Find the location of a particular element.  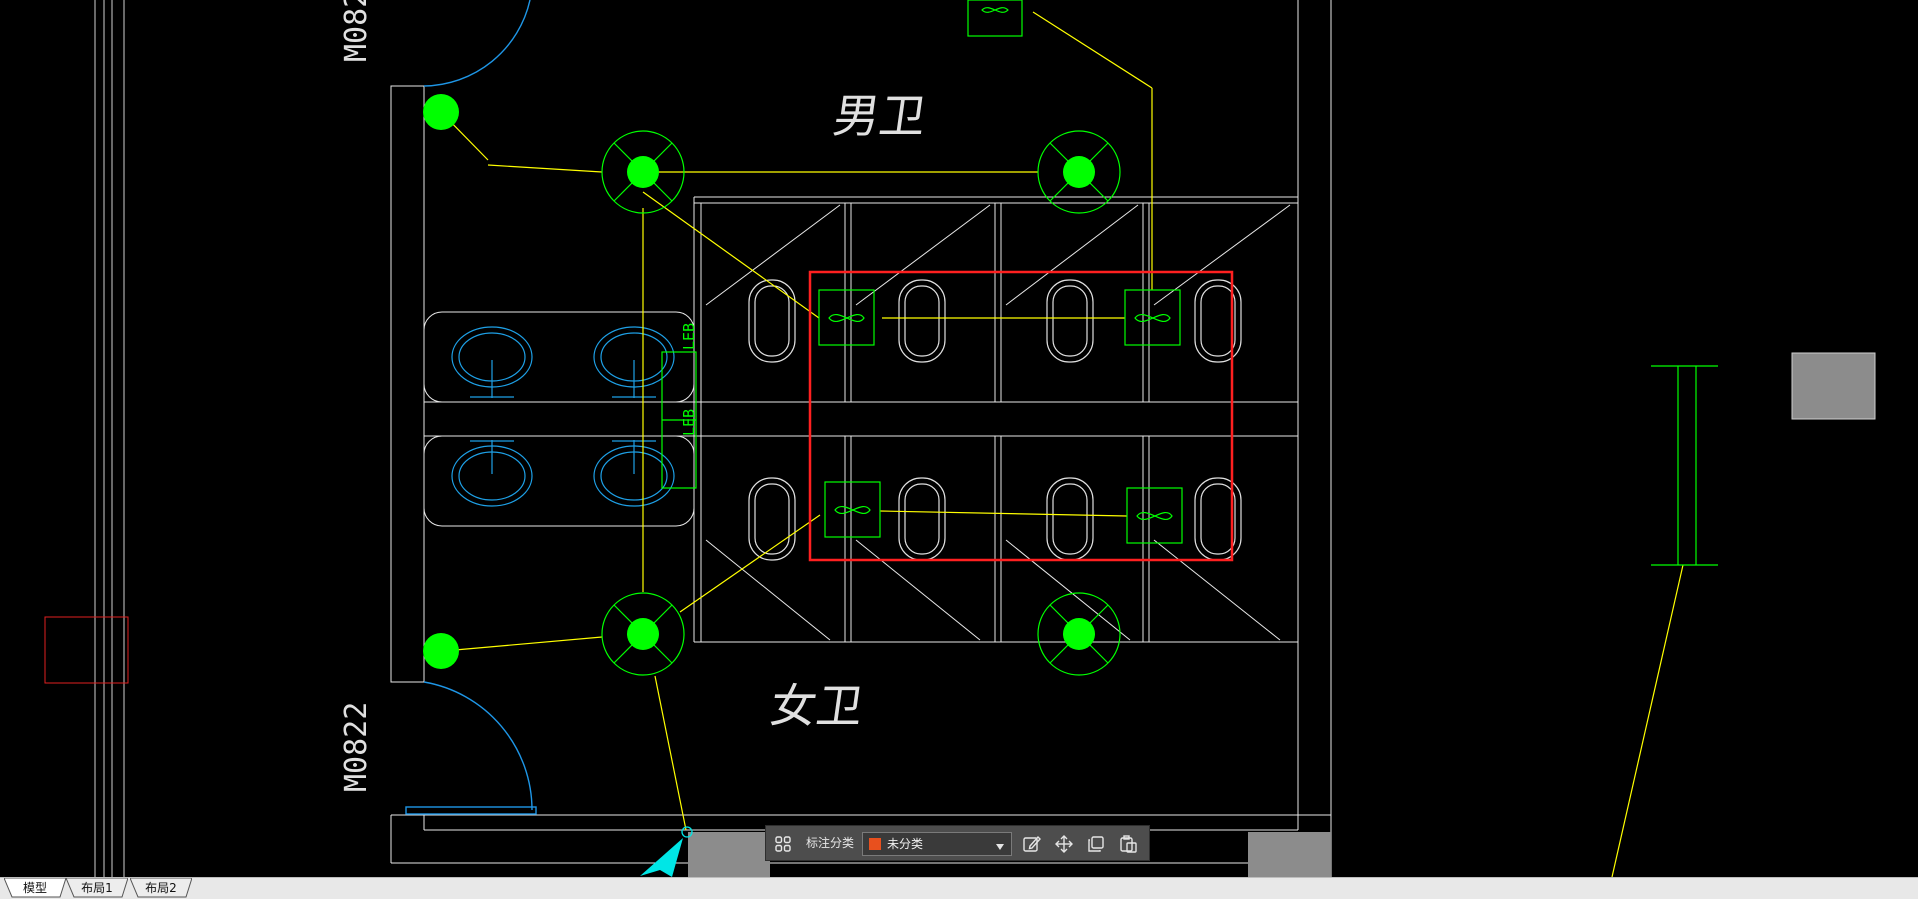

move-icon is located at coordinates (1064, 844).